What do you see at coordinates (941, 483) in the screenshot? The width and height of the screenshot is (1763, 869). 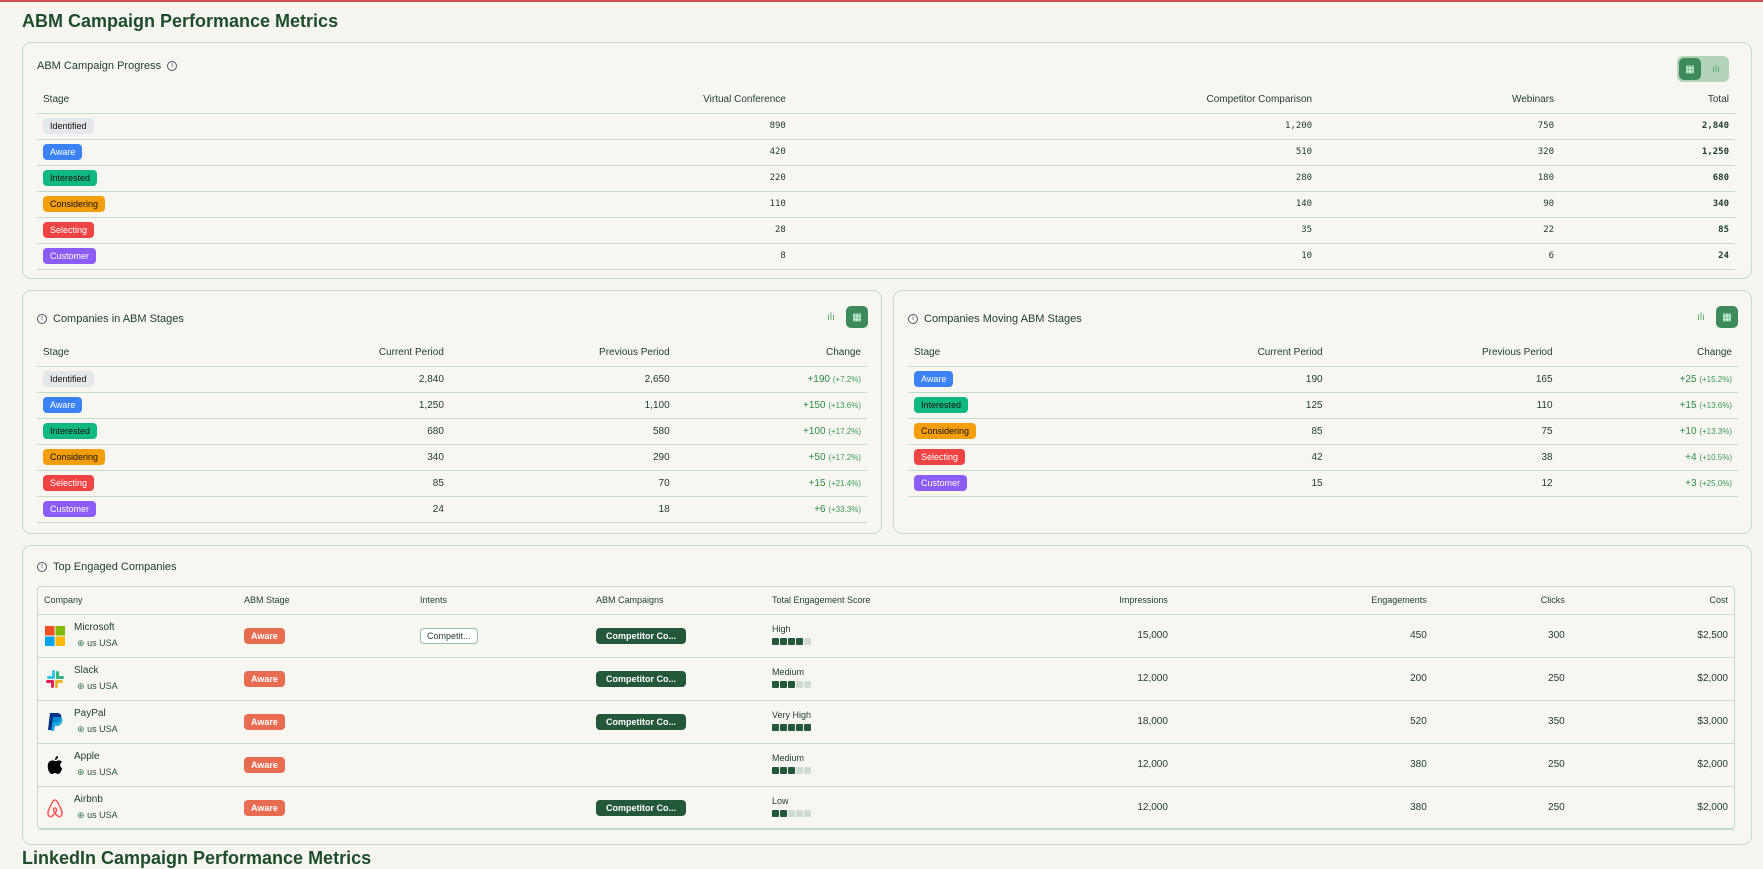 I see `stage-badge: Customer` at bounding box center [941, 483].